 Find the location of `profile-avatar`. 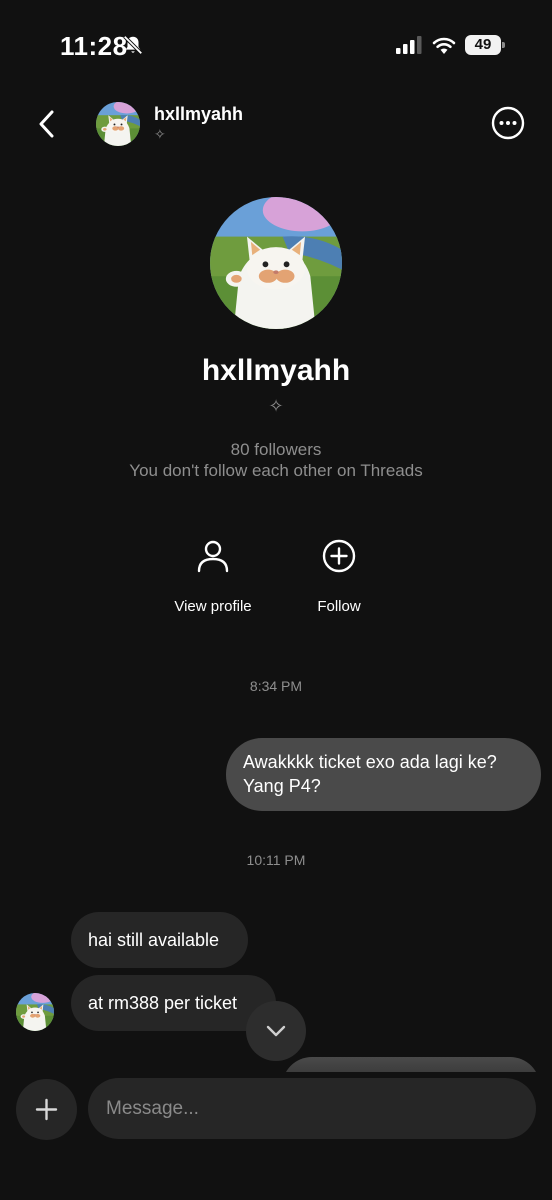

profile-avatar is located at coordinates (276, 263).